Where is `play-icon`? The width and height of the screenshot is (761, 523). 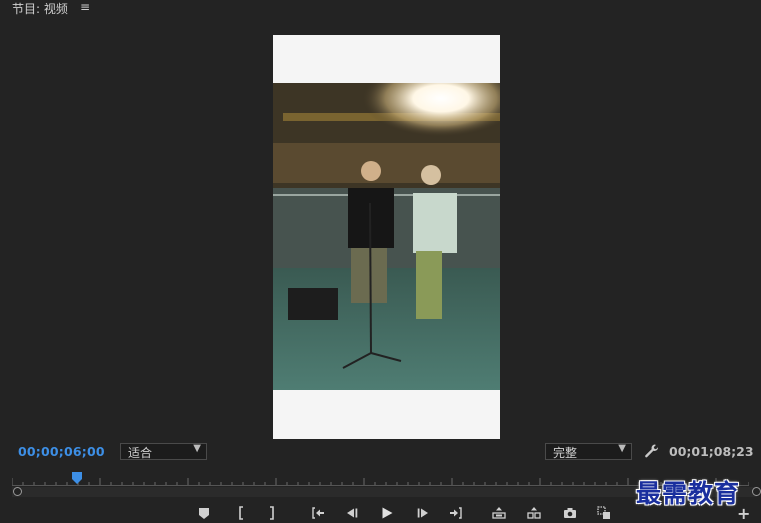 play-icon is located at coordinates (387, 513).